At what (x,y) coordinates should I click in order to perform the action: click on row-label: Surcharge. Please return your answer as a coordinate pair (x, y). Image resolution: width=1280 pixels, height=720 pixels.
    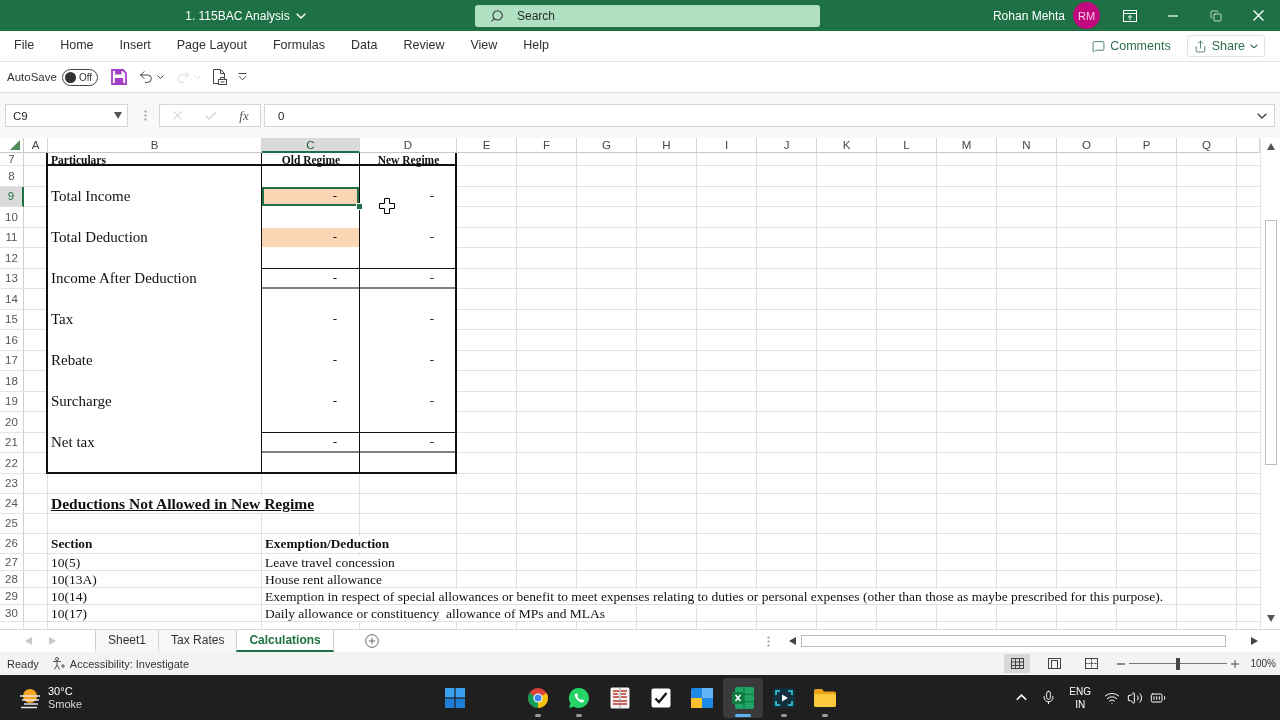
    Looking at the image, I should click on (81, 402).